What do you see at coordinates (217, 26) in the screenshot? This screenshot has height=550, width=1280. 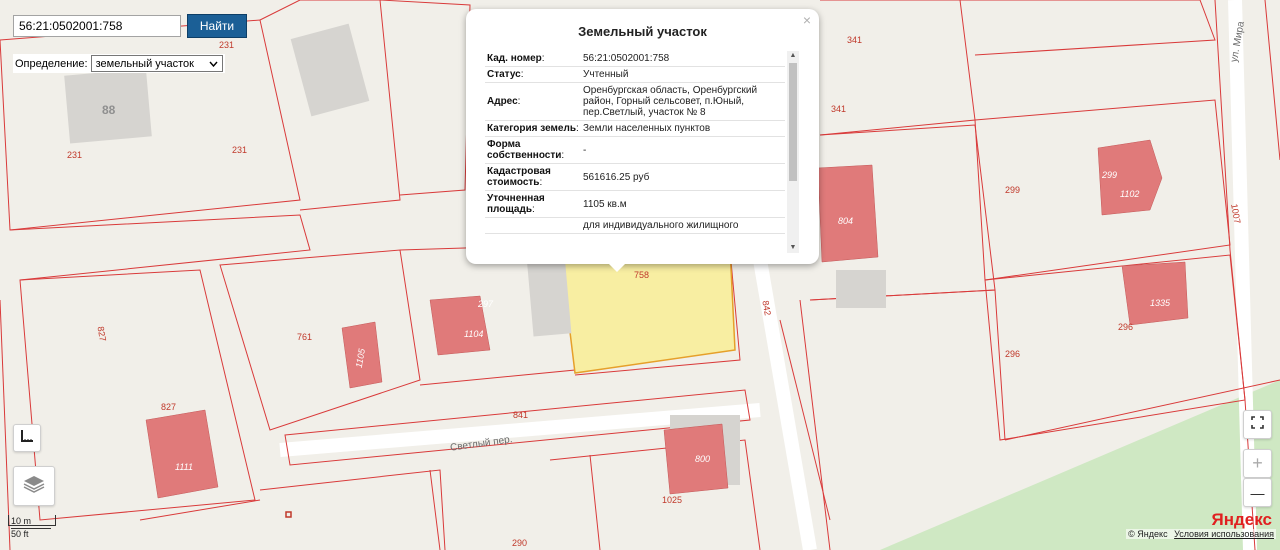 I see `search-button: Найти` at bounding box center [217, 26].